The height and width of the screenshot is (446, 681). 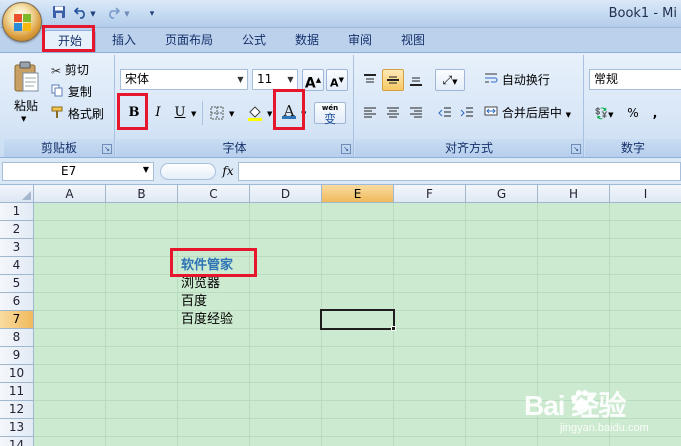 I want to click on row-header-12: 12, so click(x=17, y=410).